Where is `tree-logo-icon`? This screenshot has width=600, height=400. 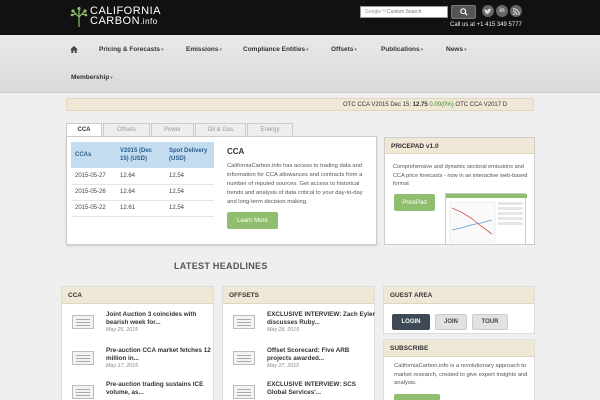
tree-logo-icon is located at coordinates (79, 16).